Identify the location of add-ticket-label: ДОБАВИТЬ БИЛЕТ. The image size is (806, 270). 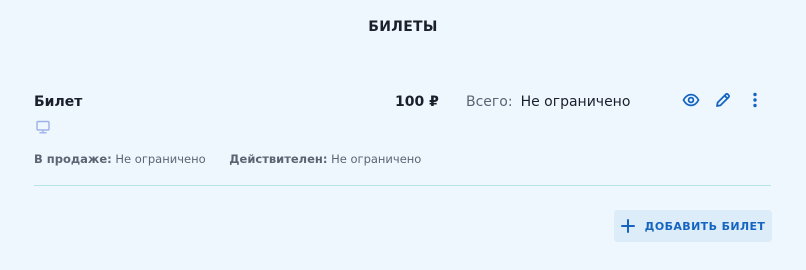
(705, 226).